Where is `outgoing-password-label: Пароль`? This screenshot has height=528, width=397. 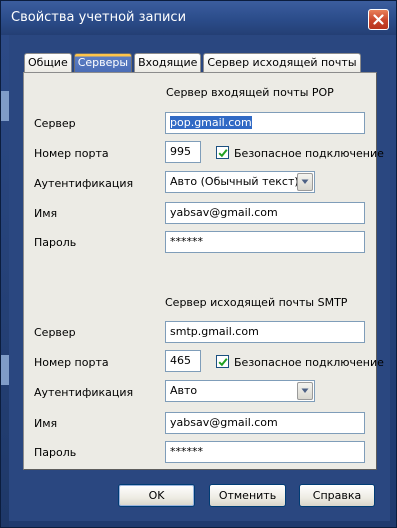
outgoing-password-label: Пароль is located at coordinates (55, 452).